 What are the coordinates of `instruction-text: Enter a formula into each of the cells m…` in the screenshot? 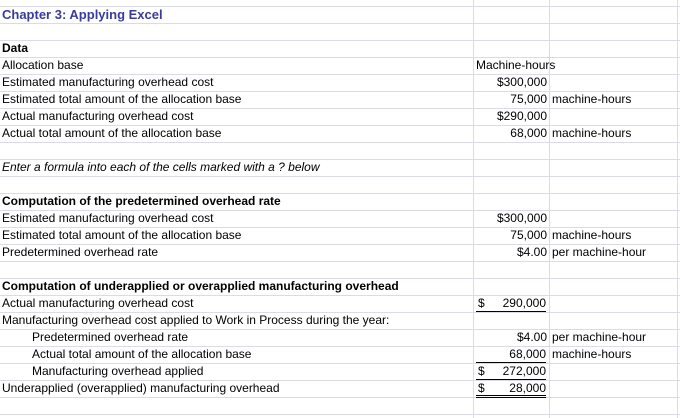 It's located at (161, 167).